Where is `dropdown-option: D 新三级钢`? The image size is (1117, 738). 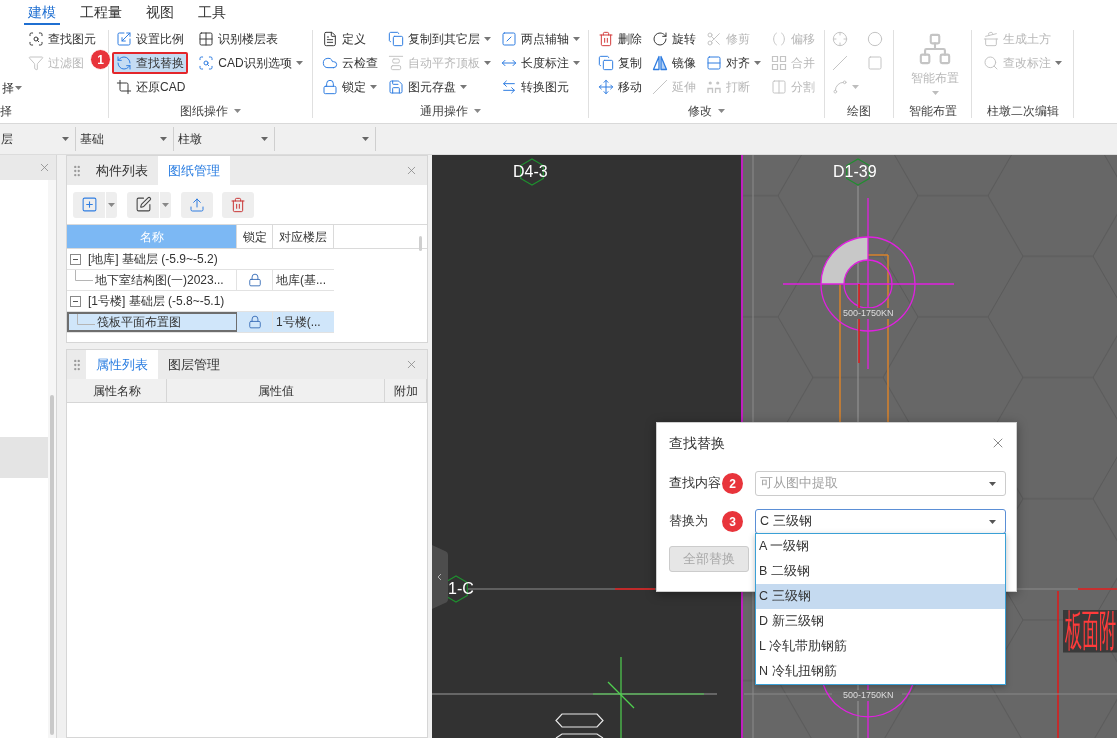
dropdown-option: D 新三级钢 is located at coordinates (880, 621).